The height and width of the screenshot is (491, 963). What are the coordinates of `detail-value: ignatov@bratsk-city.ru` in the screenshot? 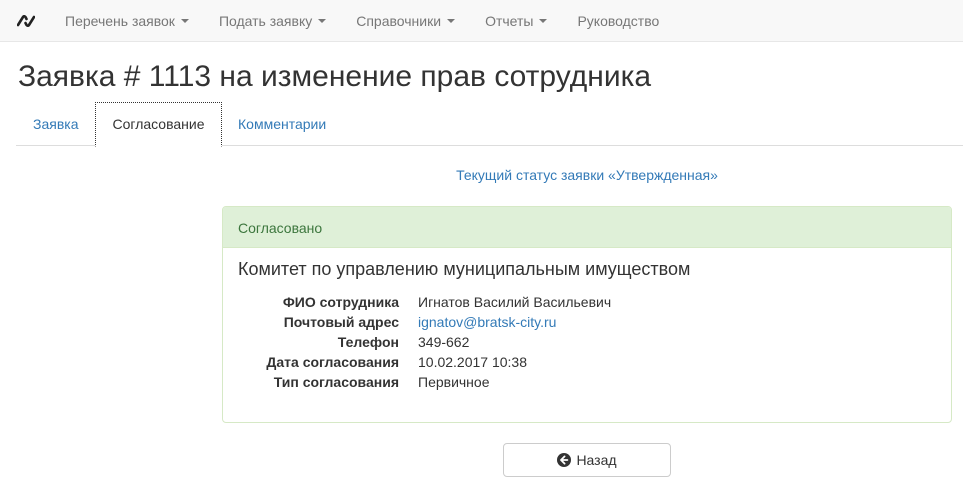 It's located at (487, 322).